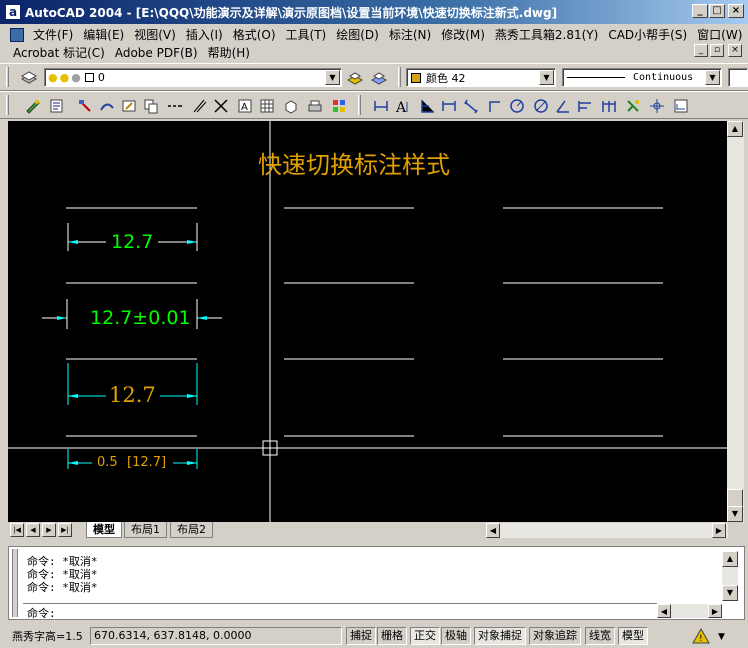 The width and height of the screenshot is (748, 648). I want to click on copy-icon, so click(151, 106).